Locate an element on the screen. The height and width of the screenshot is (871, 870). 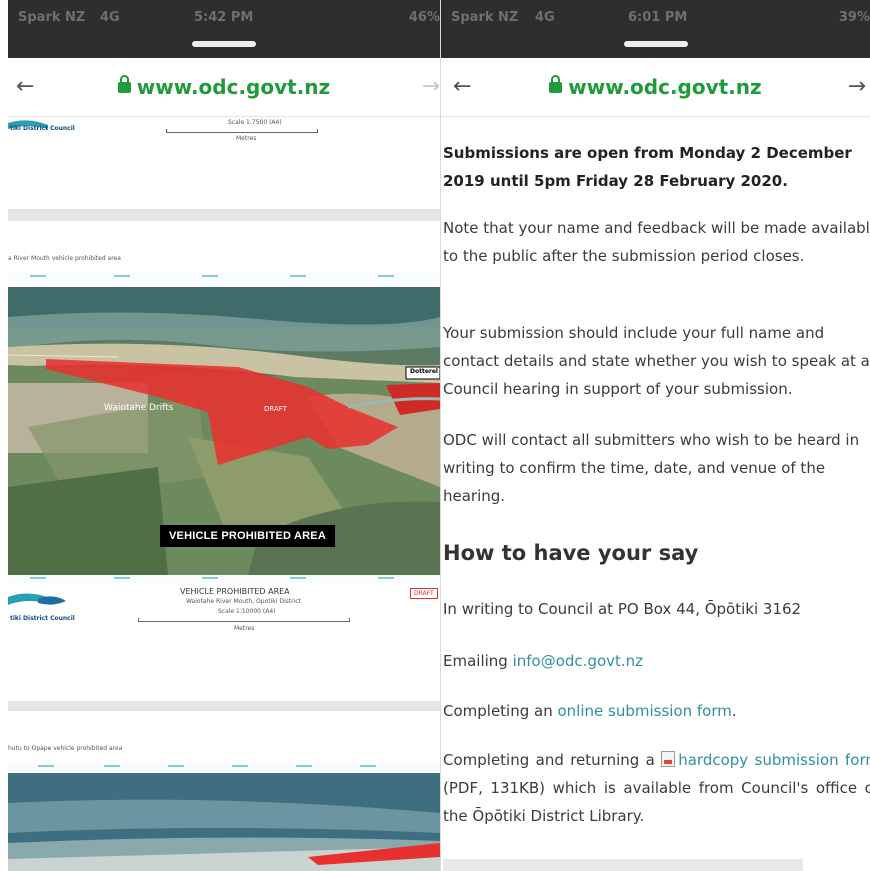
status-bar: Spark NZ 4G 6:01 PM 39% is located at coordinates (655, 29).